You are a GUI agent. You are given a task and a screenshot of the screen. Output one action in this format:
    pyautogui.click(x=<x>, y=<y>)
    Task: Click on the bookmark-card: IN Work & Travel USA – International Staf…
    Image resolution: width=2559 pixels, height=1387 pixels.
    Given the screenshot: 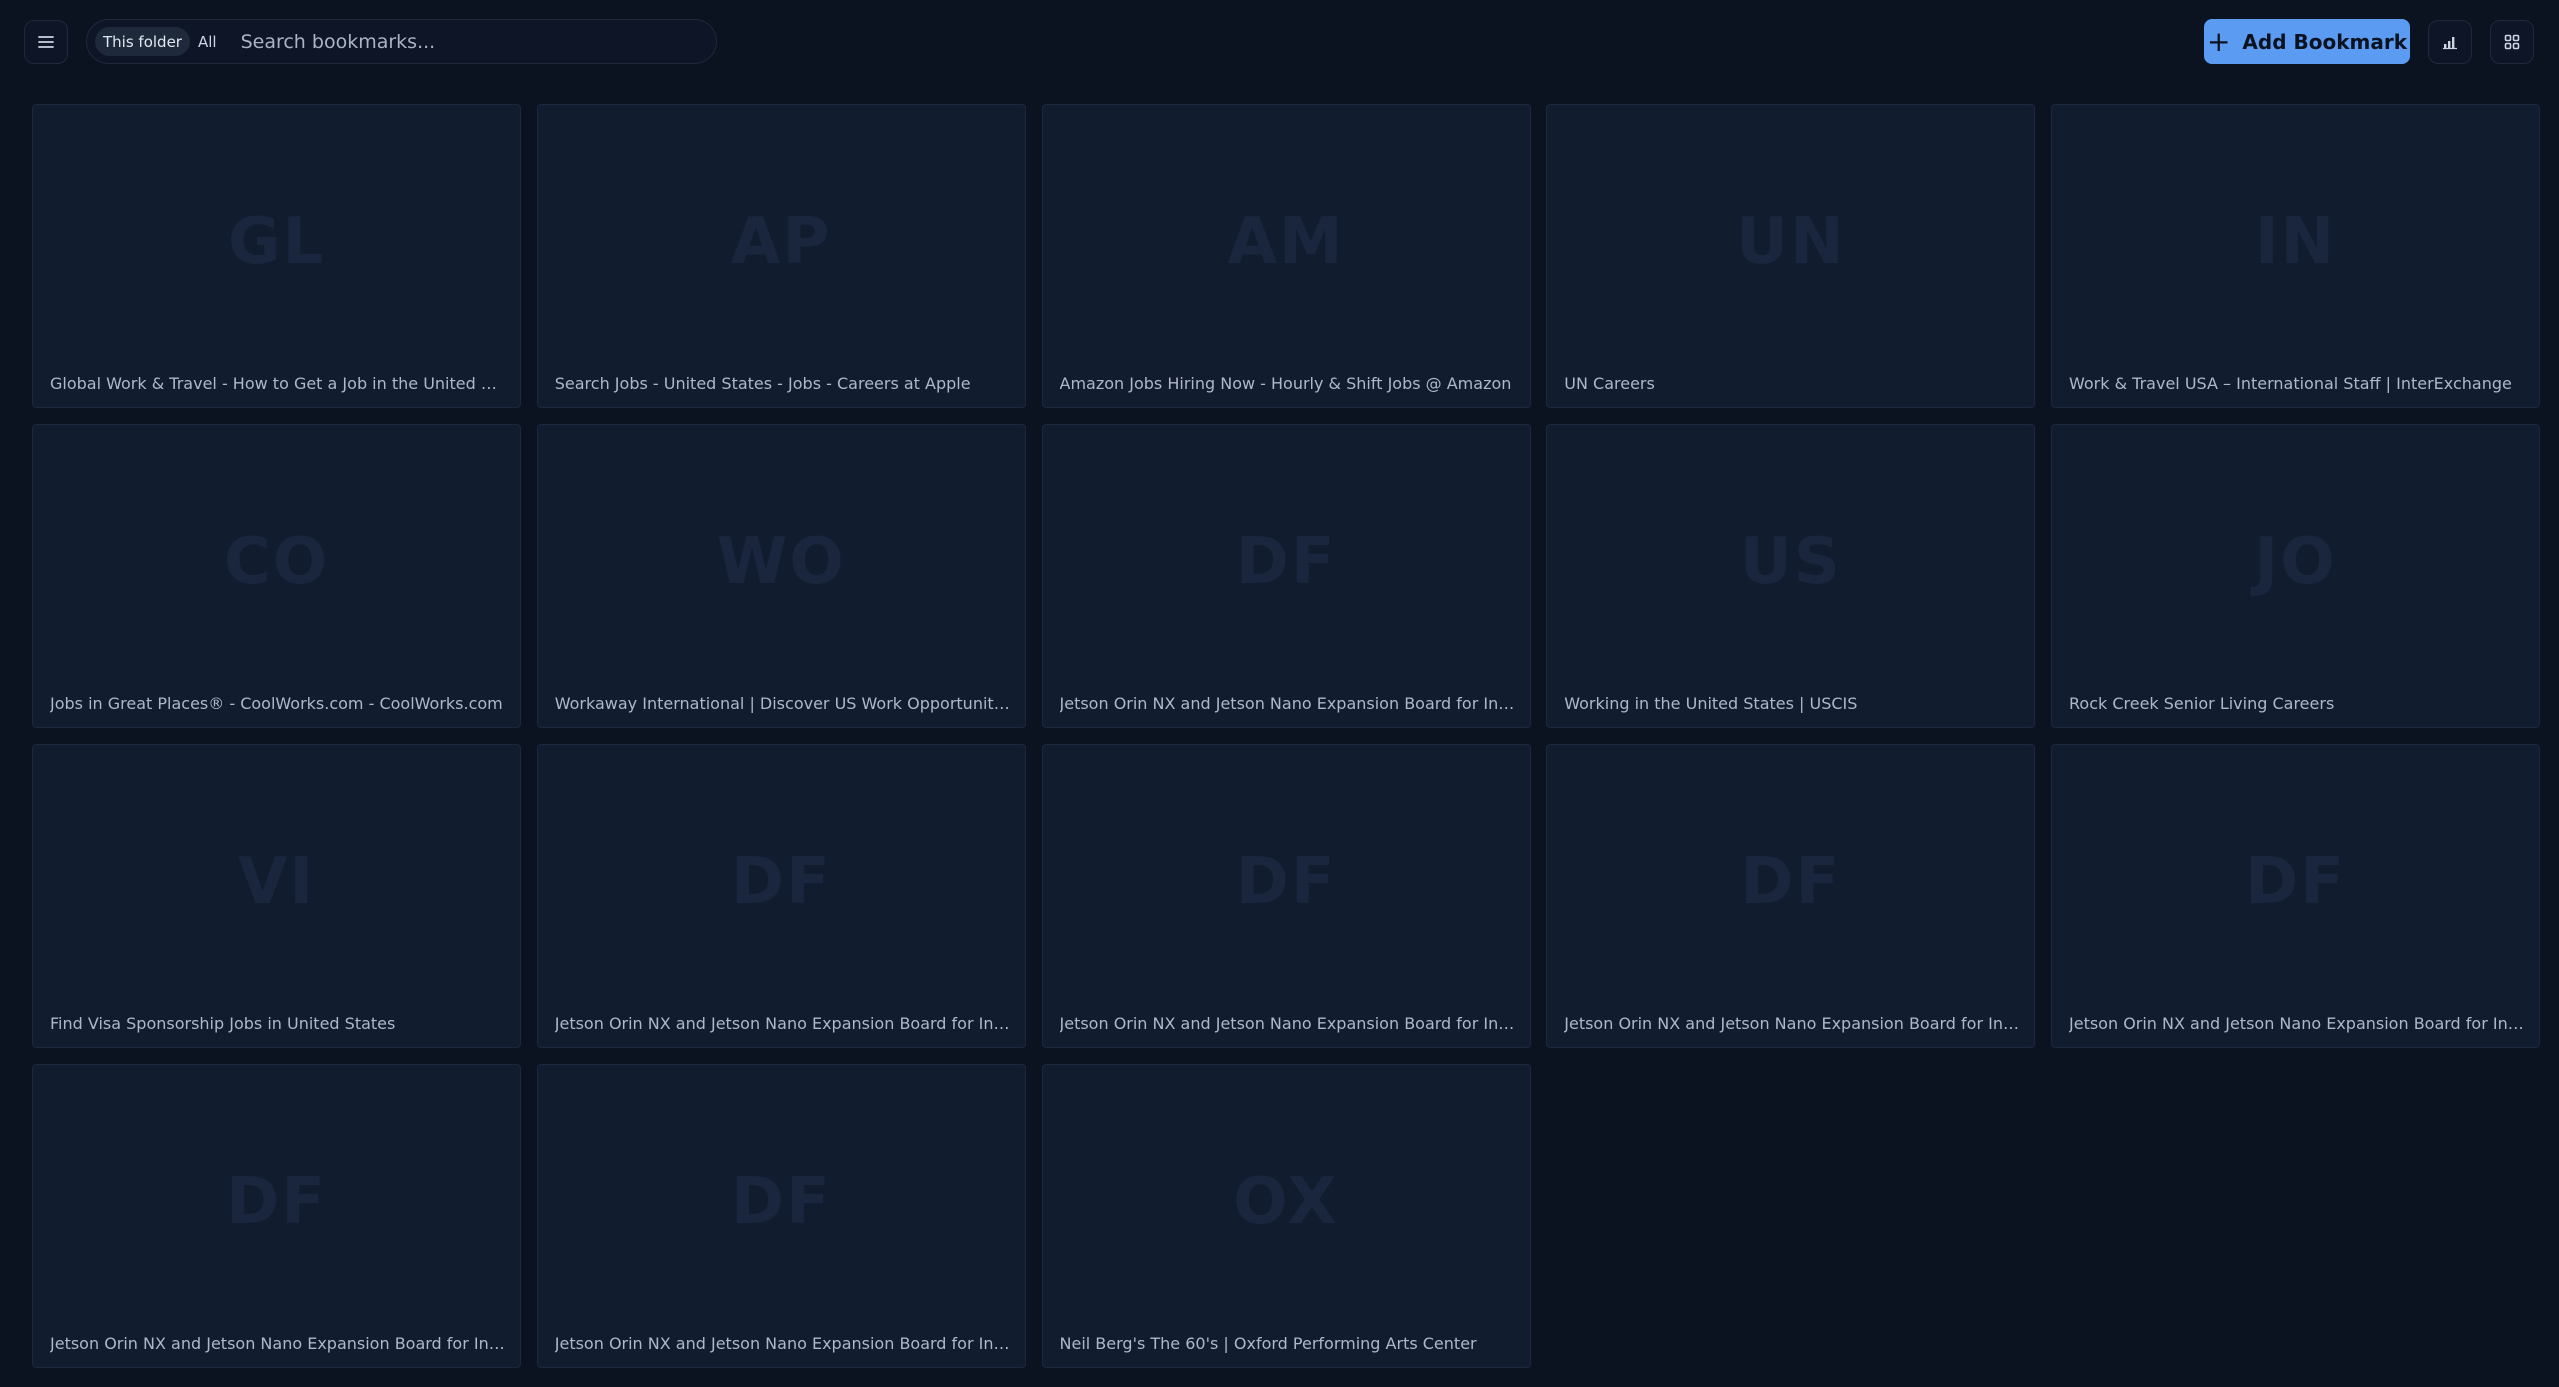 What is the action you would take?
    pyautogui.click(x=2295, y=256)
    